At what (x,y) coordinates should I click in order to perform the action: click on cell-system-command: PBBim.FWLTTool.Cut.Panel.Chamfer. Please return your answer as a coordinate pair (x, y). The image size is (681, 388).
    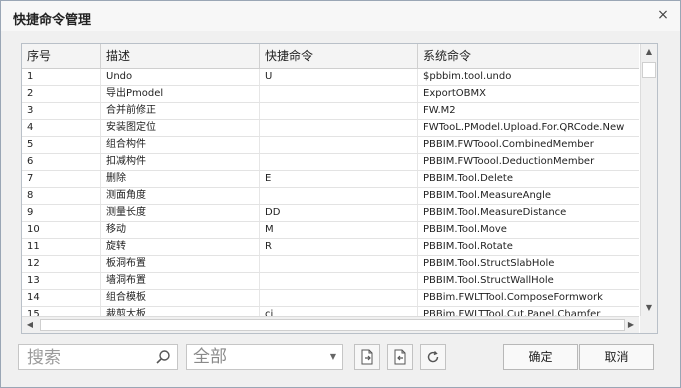
    Looking at the image, I should click on (528, 311).